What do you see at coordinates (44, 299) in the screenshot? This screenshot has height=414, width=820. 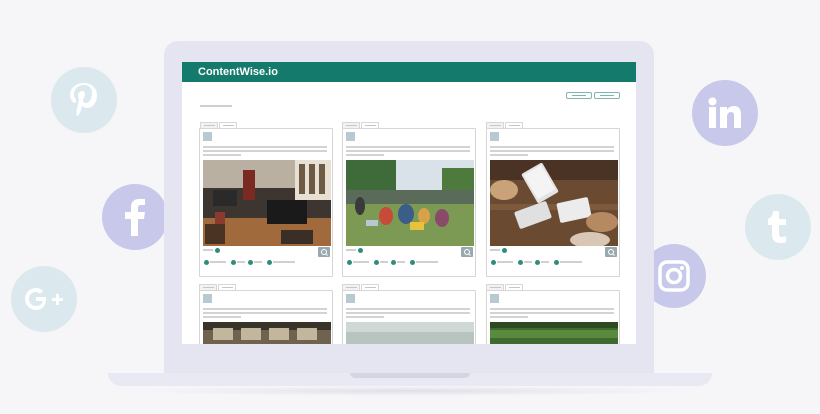 I see `google-plus-icon` at bounding box center [44, 299].